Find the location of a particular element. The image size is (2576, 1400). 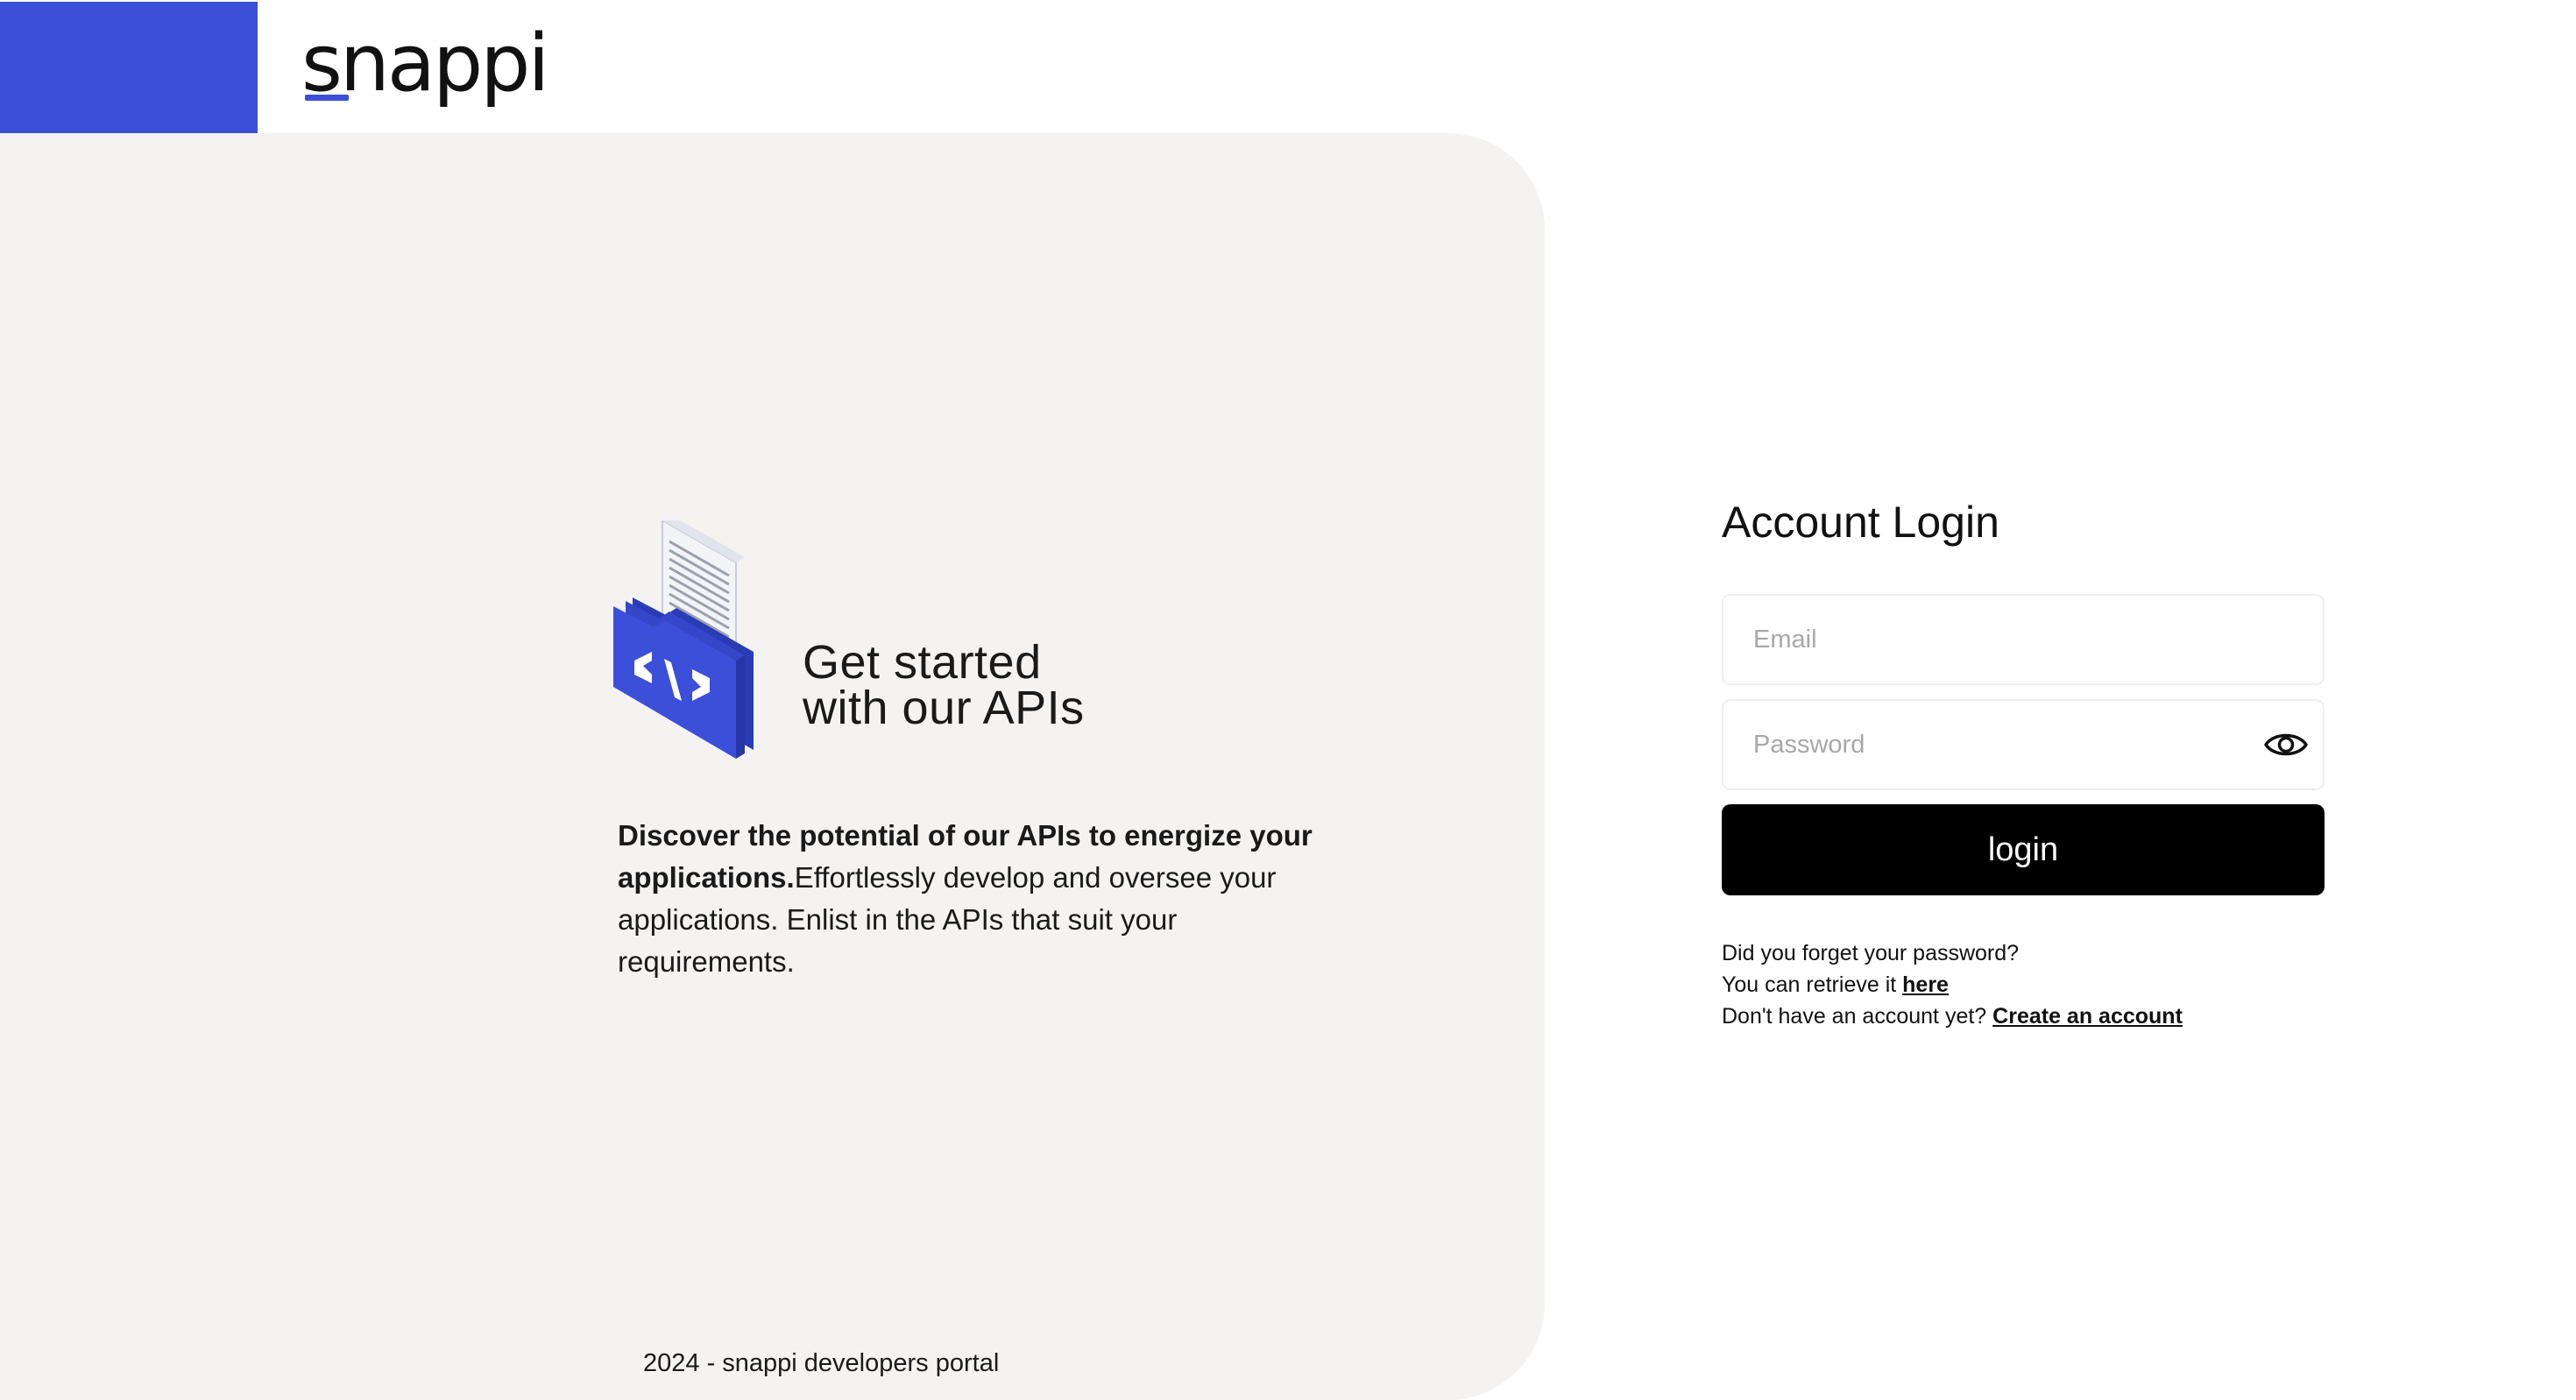

password-field-wrapper is located at coordinates (2023, 744).